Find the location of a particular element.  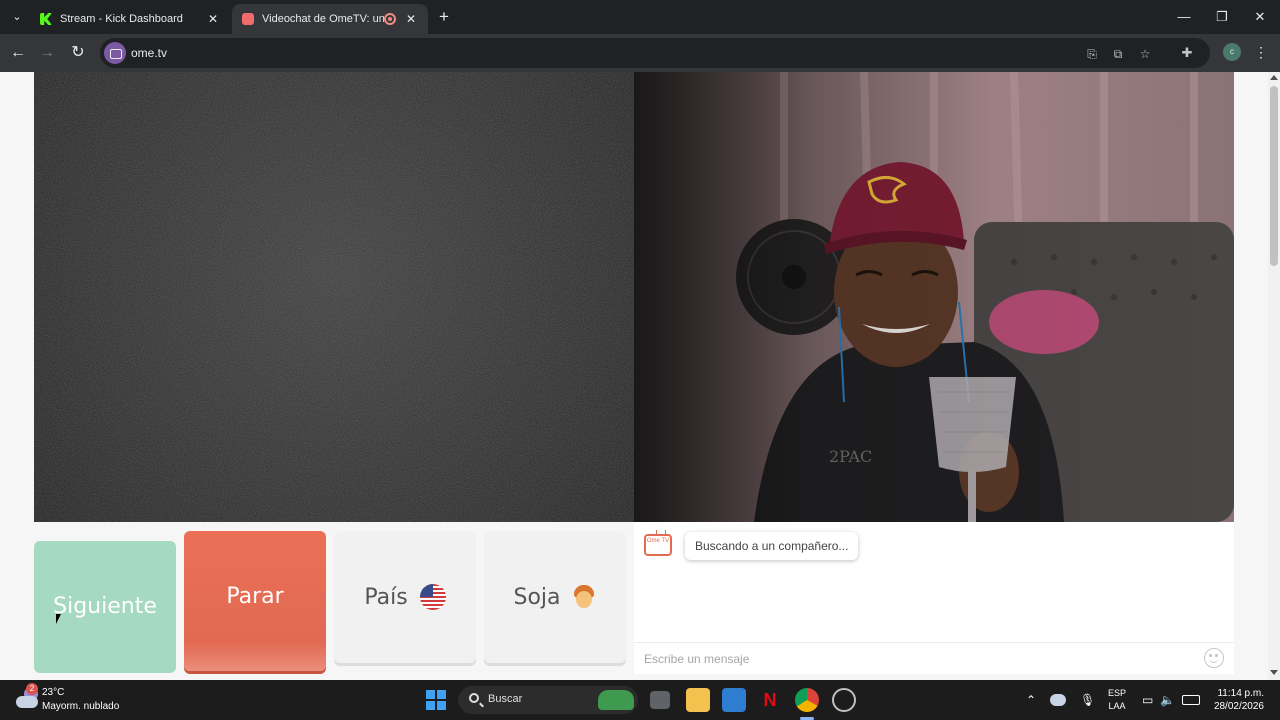

weather-forecast: Mayorm. nublado is located at coordinates (80, 706).